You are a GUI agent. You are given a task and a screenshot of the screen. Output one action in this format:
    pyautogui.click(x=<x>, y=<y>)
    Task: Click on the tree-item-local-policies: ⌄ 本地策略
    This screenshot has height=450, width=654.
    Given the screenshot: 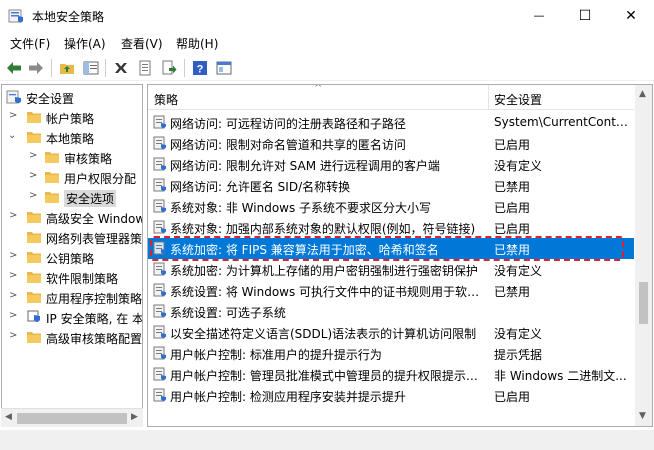 What is the action you would take?
    pyautogui.click(x=72, y=137)
    